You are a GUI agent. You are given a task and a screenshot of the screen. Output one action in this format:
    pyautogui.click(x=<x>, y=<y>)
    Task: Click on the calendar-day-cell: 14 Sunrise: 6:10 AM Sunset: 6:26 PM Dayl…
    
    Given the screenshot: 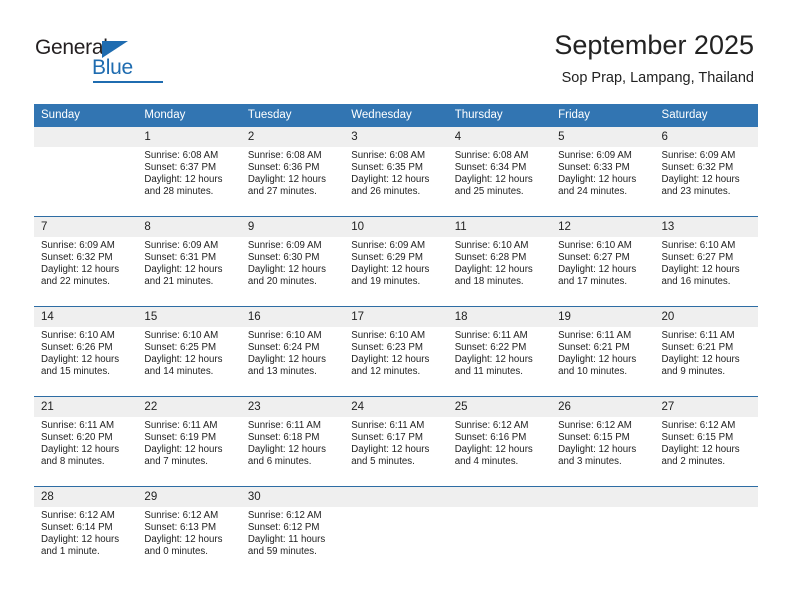 What is the action you would take?
    pyautogui.click(x=86, y=351)
    